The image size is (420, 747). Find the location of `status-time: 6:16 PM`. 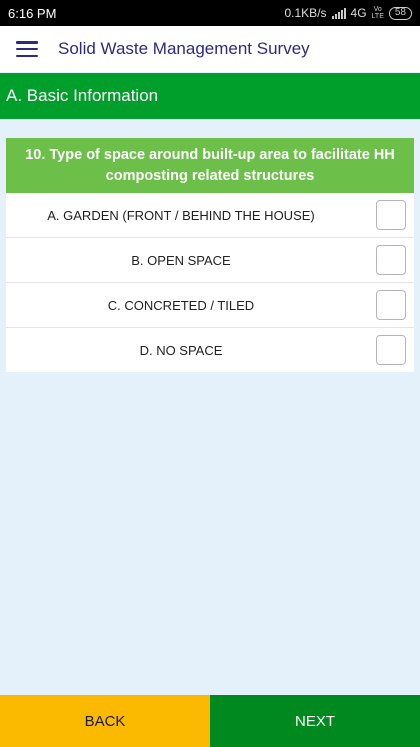

status-time: 6:16 PM is located at coordinates (32, 13).